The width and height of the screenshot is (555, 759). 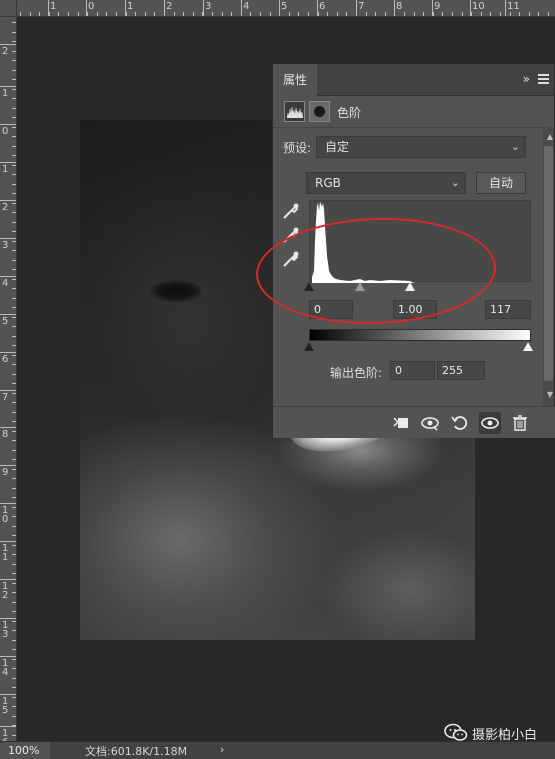 I want to click on vertical-ruler: 2101234567891 01 11 21 31 41 51 6, so click(x=8, y=382).